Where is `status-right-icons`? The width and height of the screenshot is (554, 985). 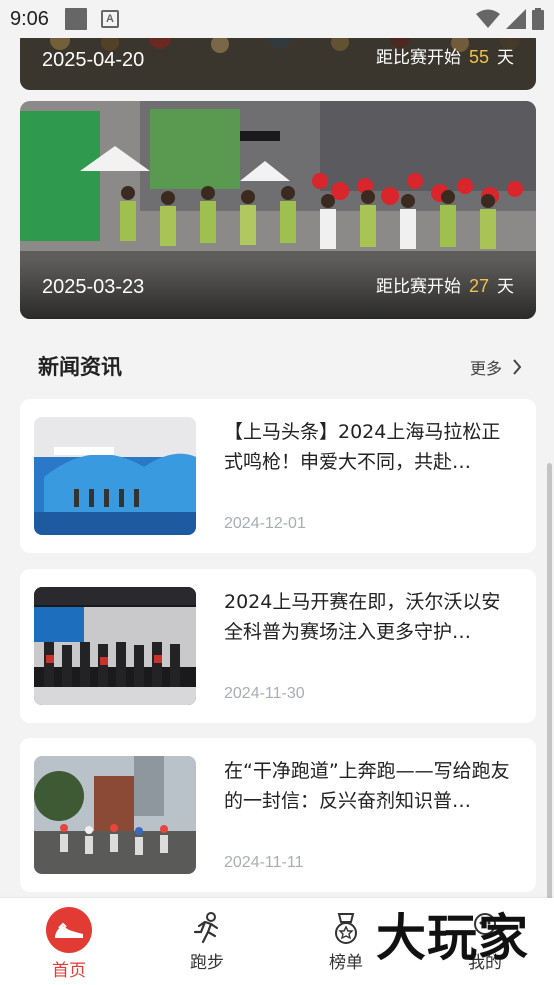 status-right-icons is located at coordinates (510, 19).